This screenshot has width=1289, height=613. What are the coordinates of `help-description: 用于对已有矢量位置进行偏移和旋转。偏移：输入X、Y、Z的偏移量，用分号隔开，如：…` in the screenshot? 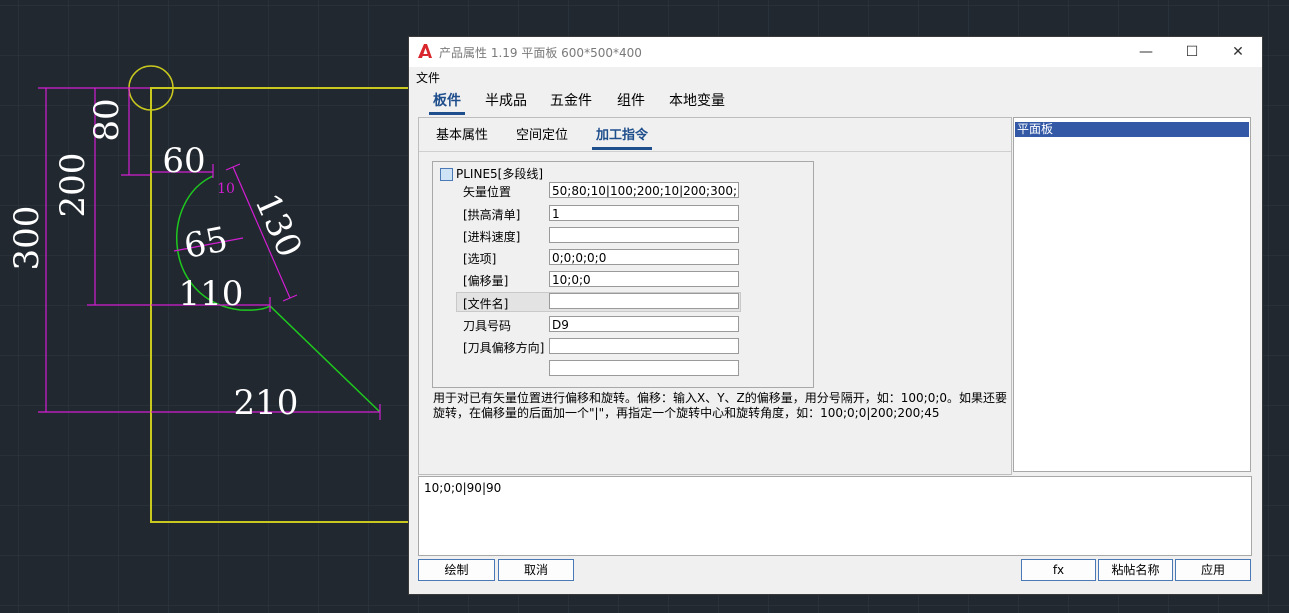 It's located at (723, 406).